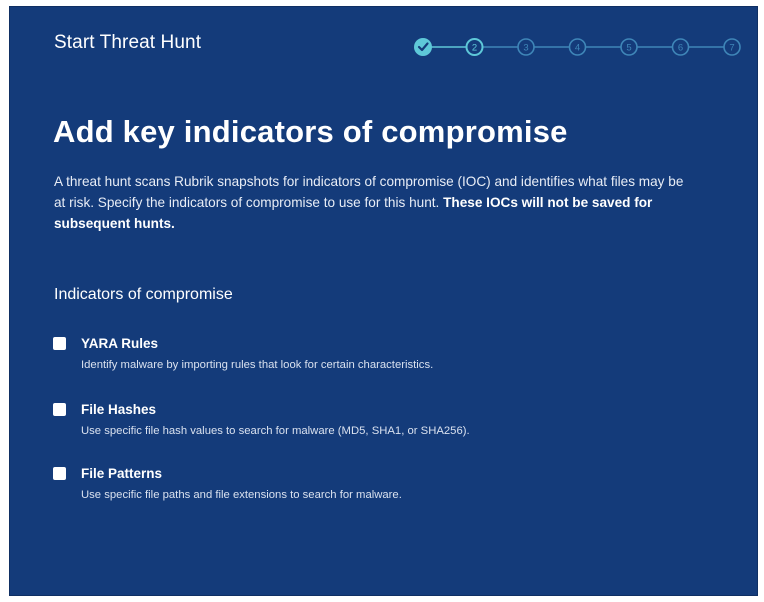  I want to click on step-6-upcoming: 6, so click(680, 47).